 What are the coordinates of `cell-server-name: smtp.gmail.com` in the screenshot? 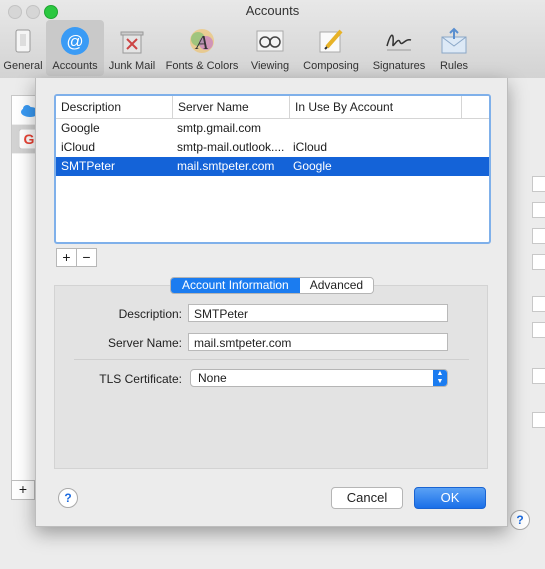 It's located at (219, 128).